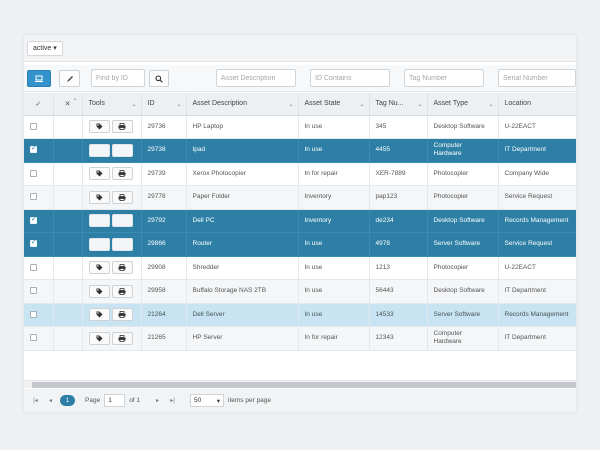 This screenshot has height=450, width=600. I want to click on column-header-tag-number: Tag Nu... ⌄, so click(398, 104).